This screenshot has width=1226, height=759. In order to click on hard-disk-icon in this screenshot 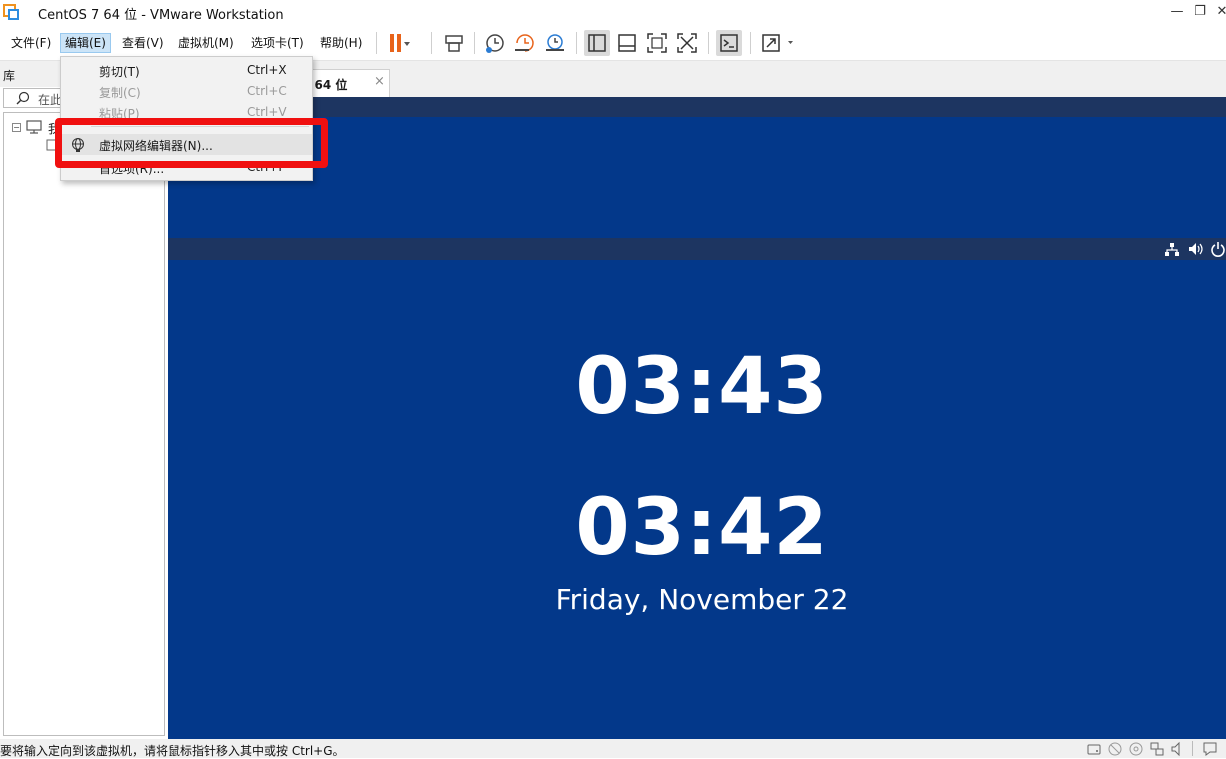, I will do `click(1094, 749)`.